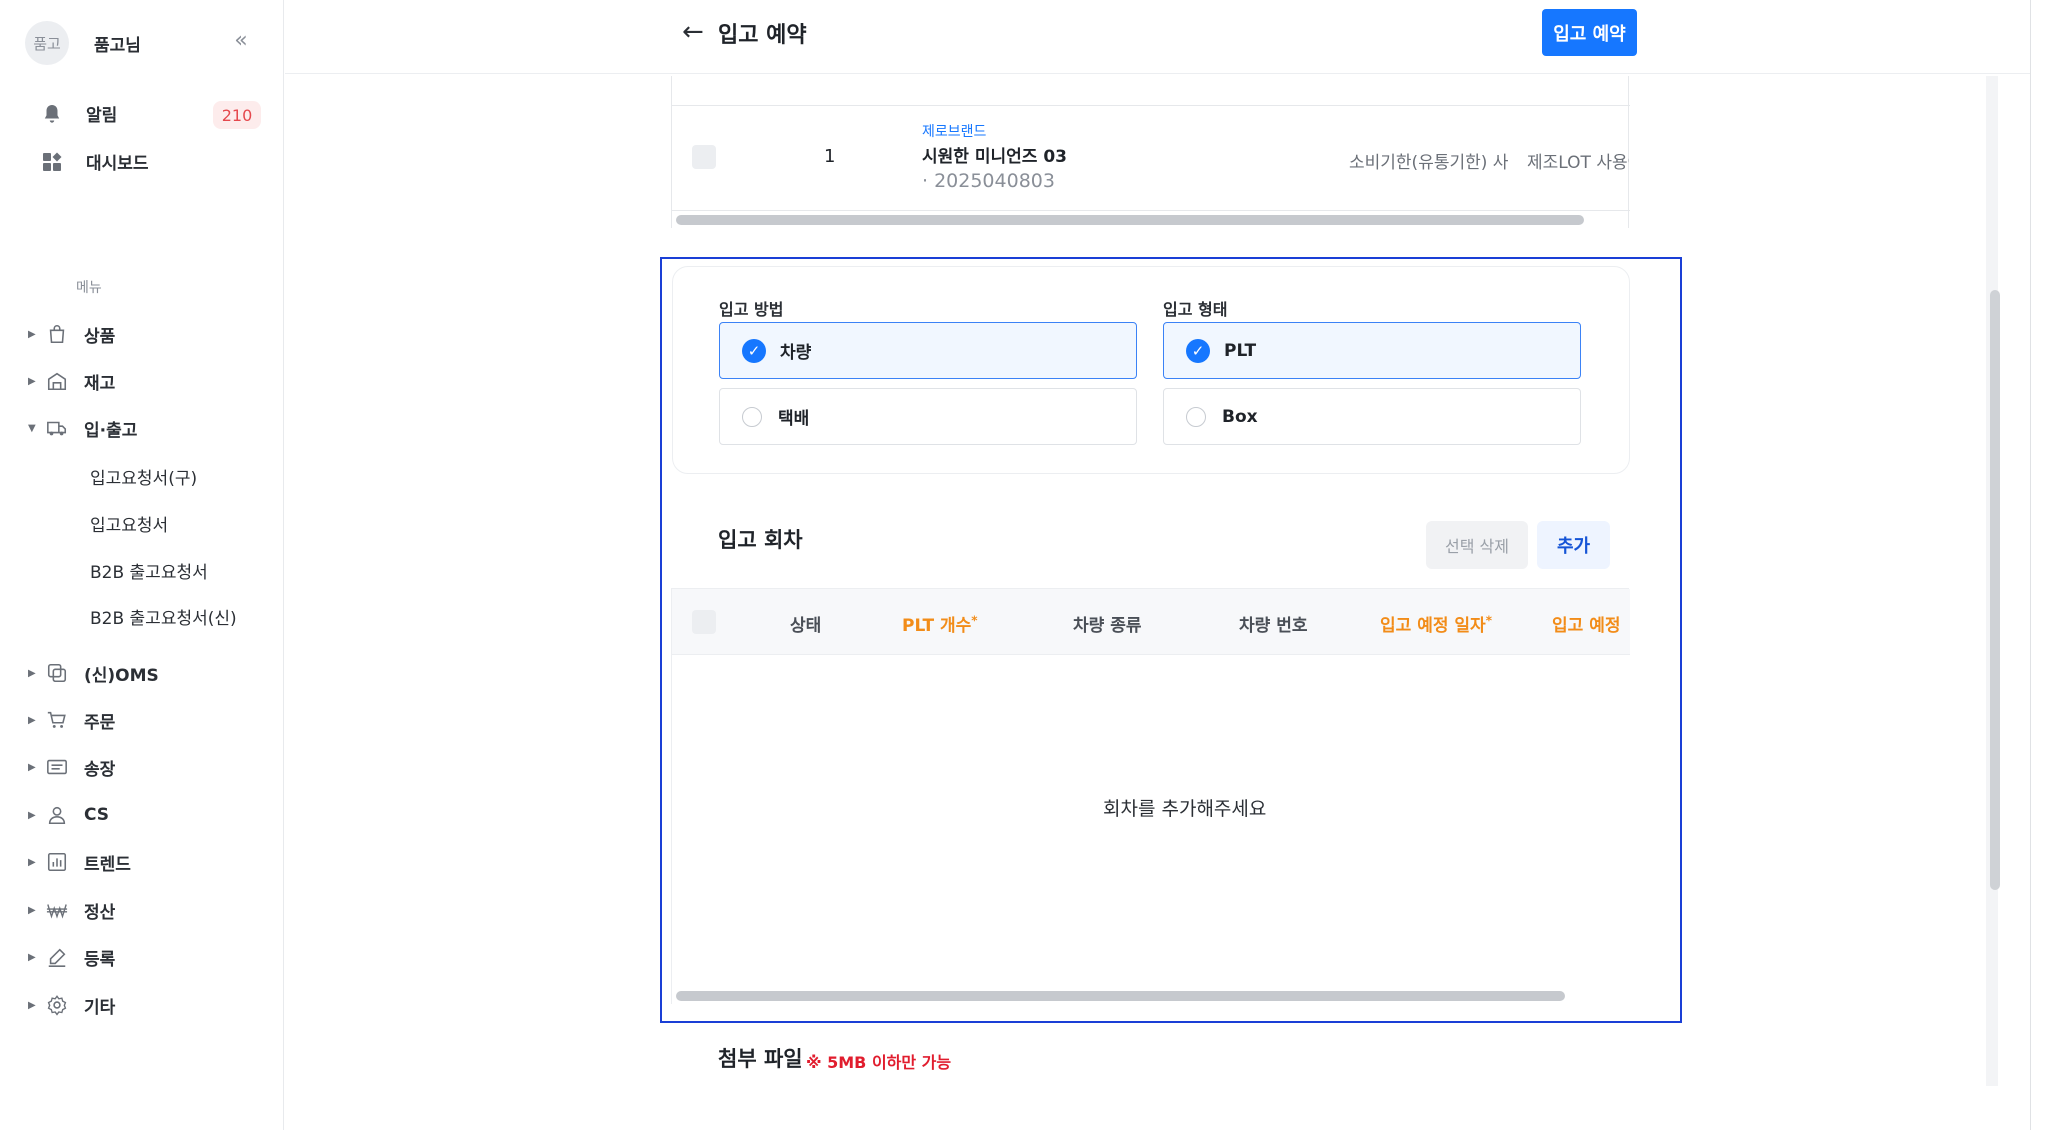  What do you see at coordinates (1166, 37) in the screenshot?
I see `page-header: ← 입고 예약 입고 예약` at bounding box center [1166, 37].